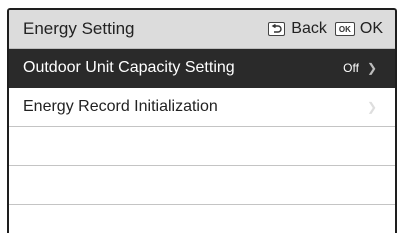  Describe the element at coordinates (344, 29) in the screenshot. I see `ok-key-icon: OK` at that location.